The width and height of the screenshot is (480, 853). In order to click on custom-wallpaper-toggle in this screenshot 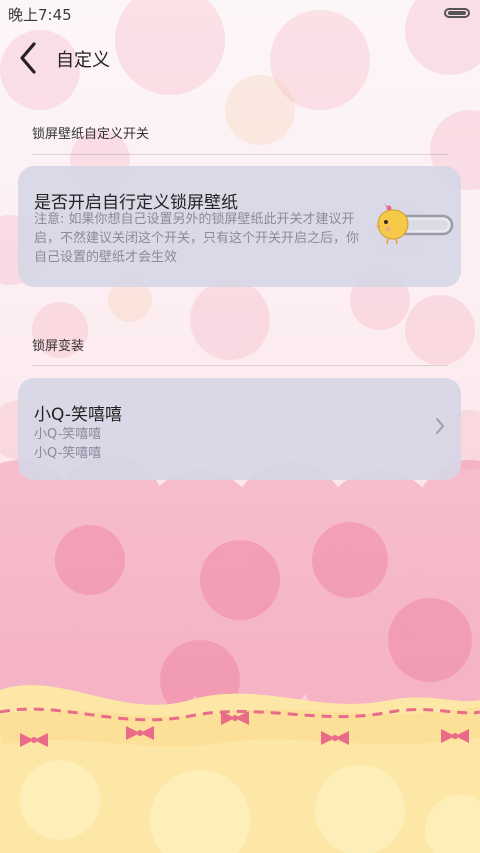, I will do `click(415, 224)`.